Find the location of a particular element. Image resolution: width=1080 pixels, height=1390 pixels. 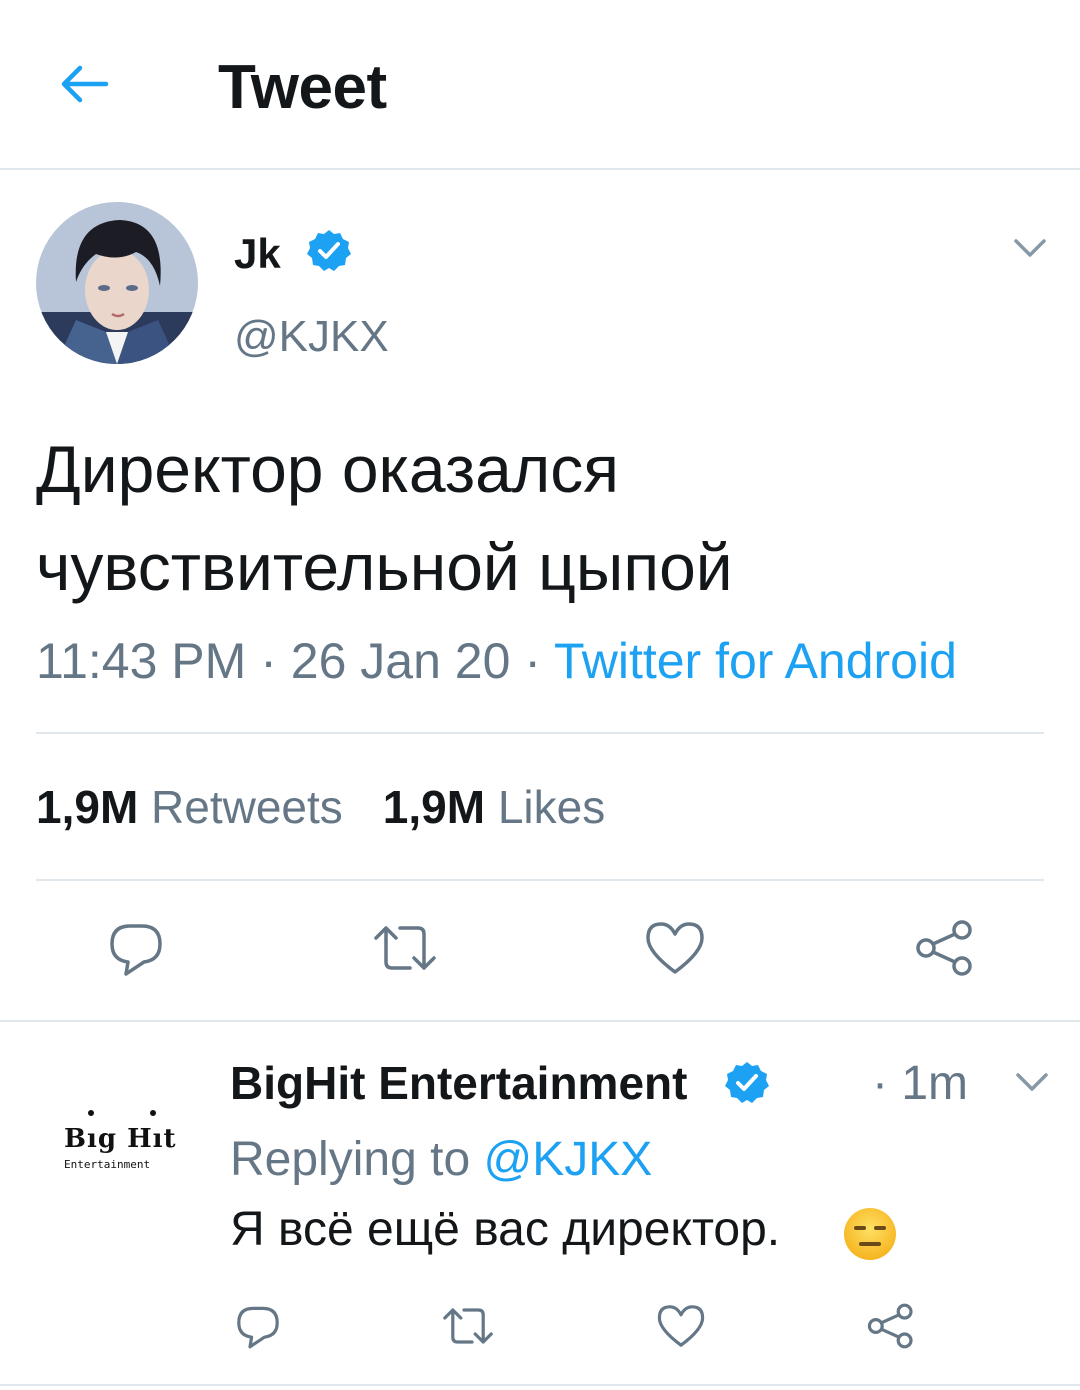

retweets-stat: 1,9M Retweets is located at coordinates (189, 807).